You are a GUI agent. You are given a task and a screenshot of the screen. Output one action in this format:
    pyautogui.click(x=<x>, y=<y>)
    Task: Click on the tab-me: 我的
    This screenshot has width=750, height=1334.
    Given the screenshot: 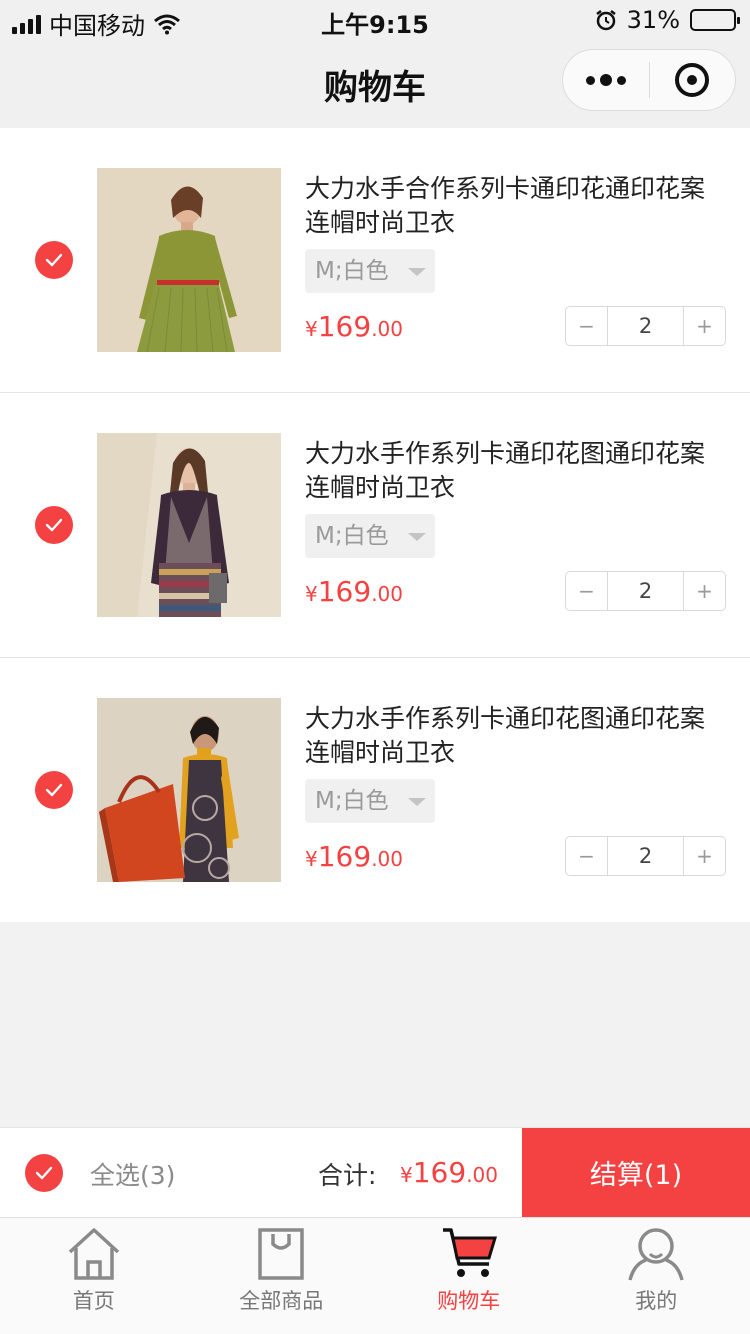 What is the action you would take?
    pyautogui.click(x=656, y=1276)
    